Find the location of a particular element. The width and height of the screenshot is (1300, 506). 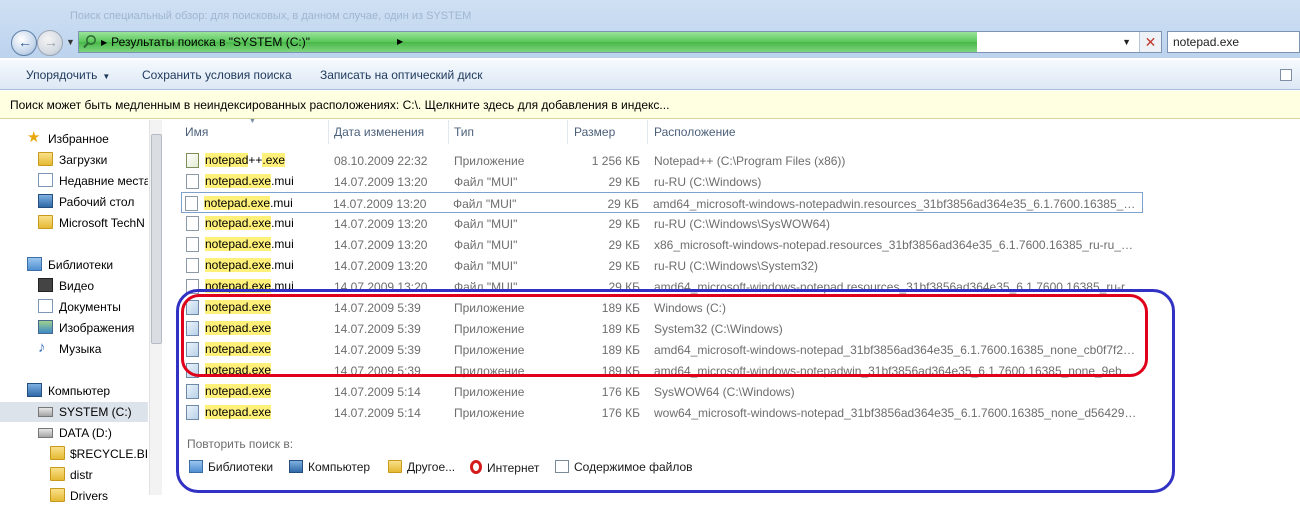

nav-technet: Microsoft TechN is located at coordinates (74, 223).